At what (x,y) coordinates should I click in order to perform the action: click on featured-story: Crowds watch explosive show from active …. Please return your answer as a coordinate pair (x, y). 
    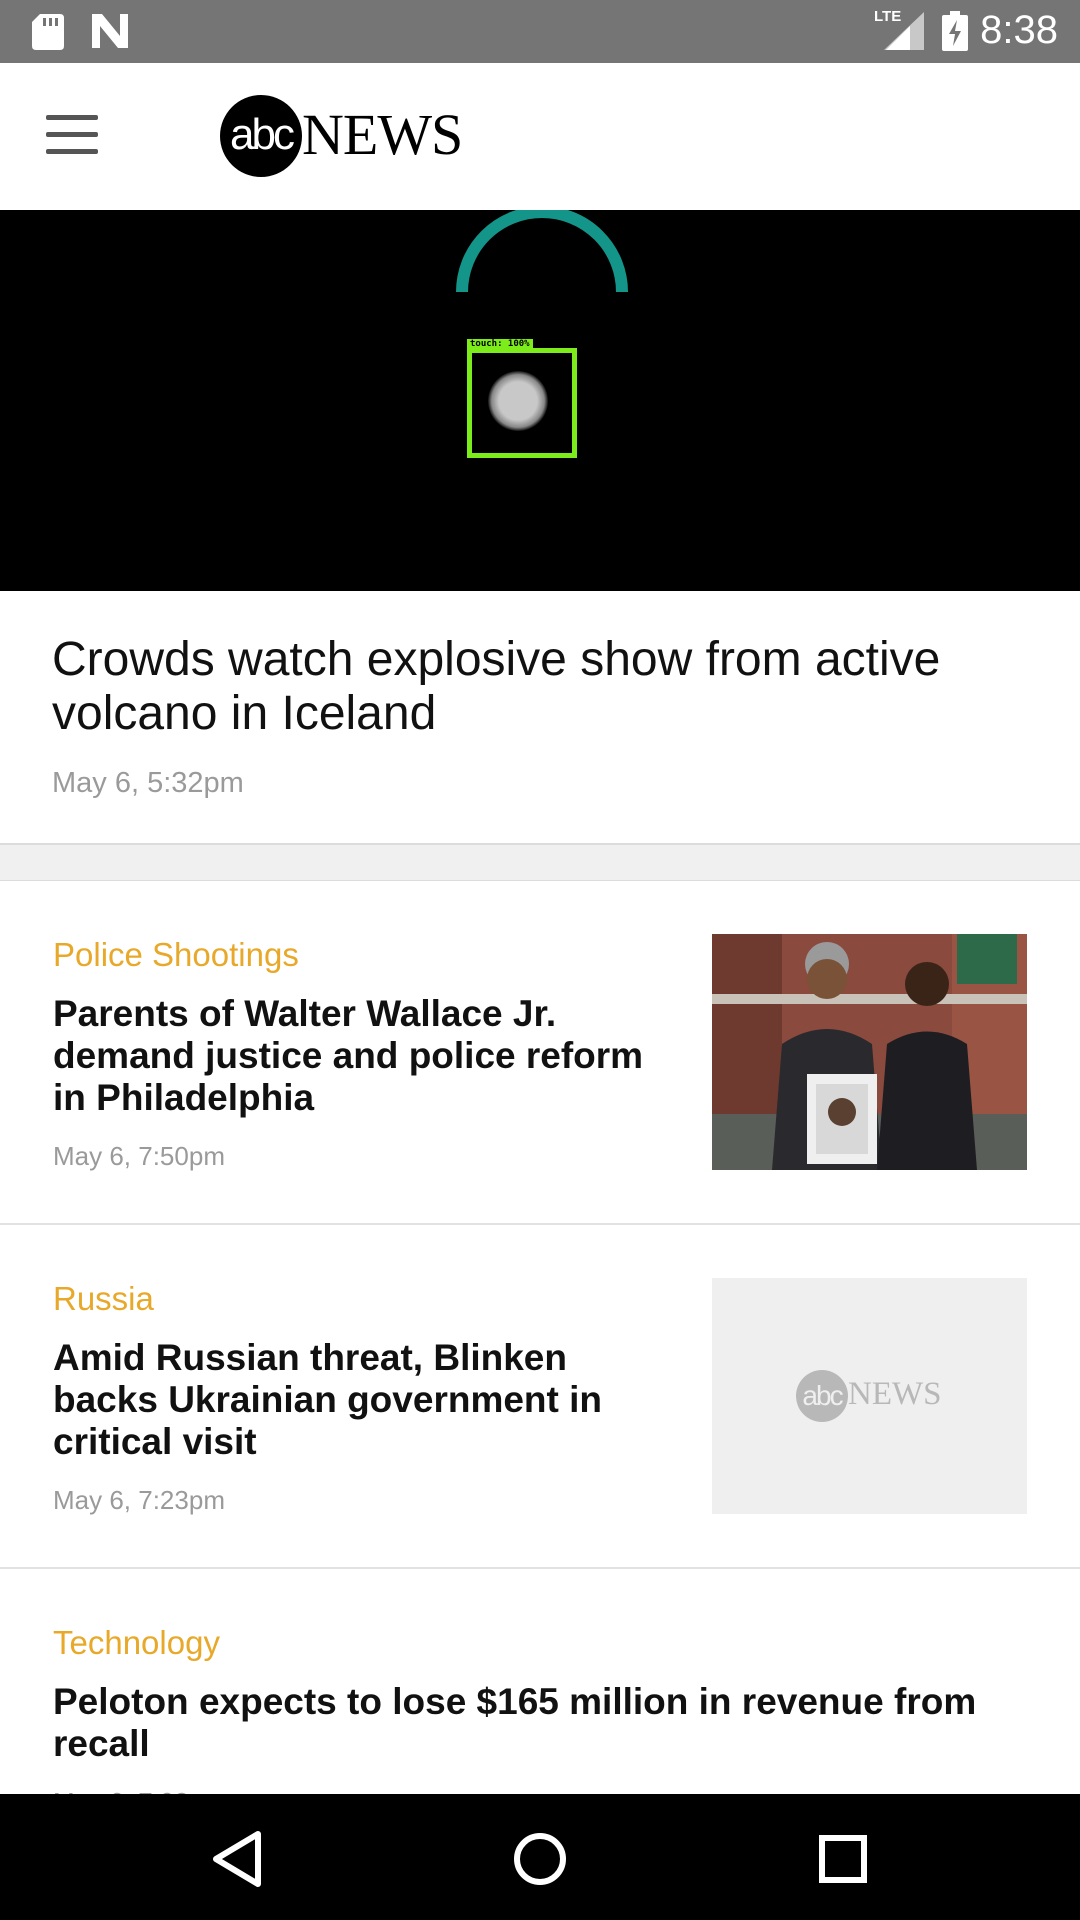
    Looking at the image, I should click on (540, 717).